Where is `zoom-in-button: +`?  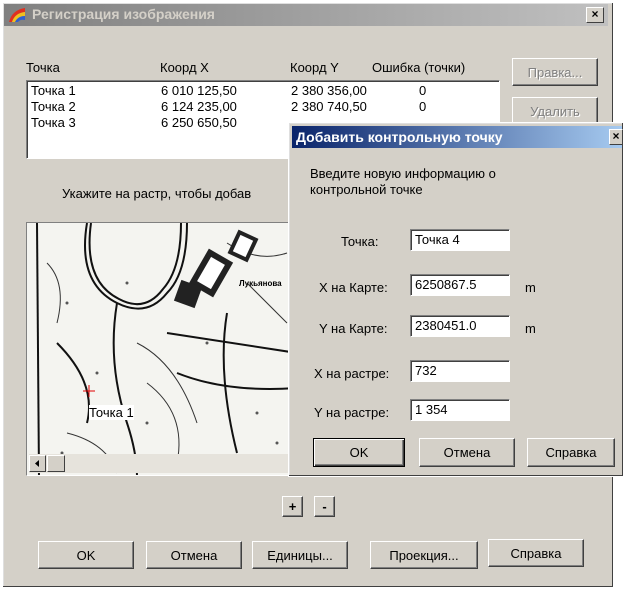
zoom-in-button: + is located at coordinates (292, 506).